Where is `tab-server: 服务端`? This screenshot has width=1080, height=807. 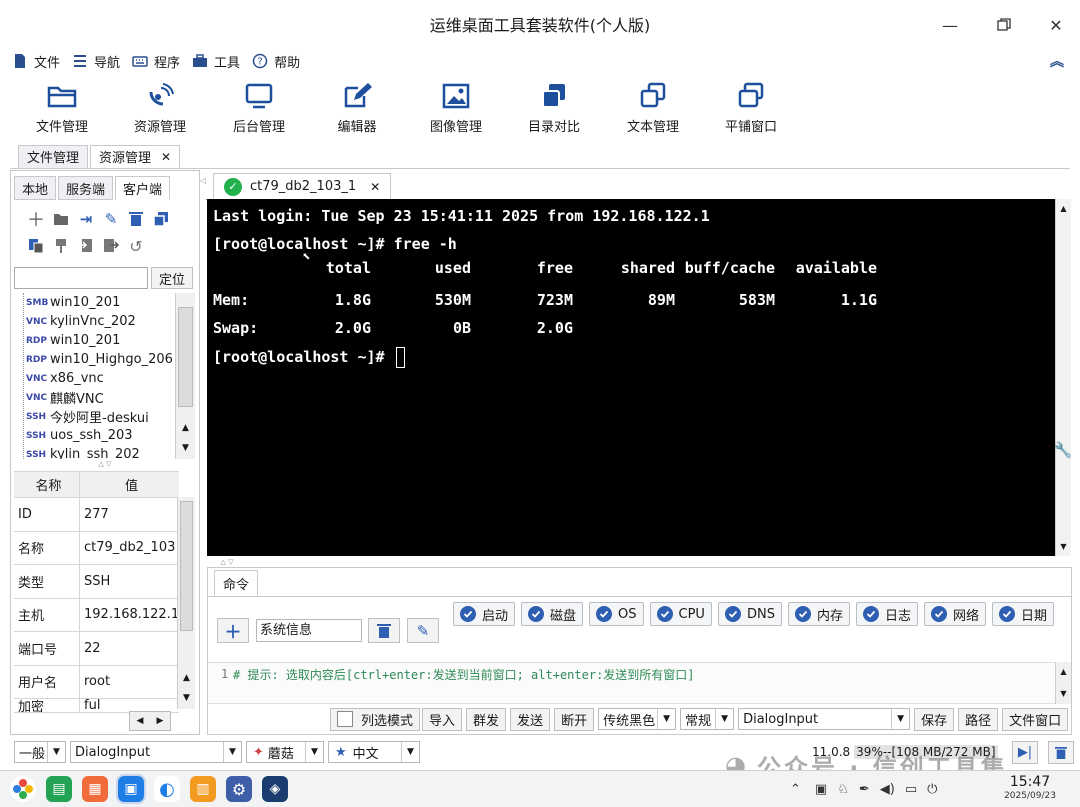 tab-server: 服务端 is located at coordinates (86, 188).